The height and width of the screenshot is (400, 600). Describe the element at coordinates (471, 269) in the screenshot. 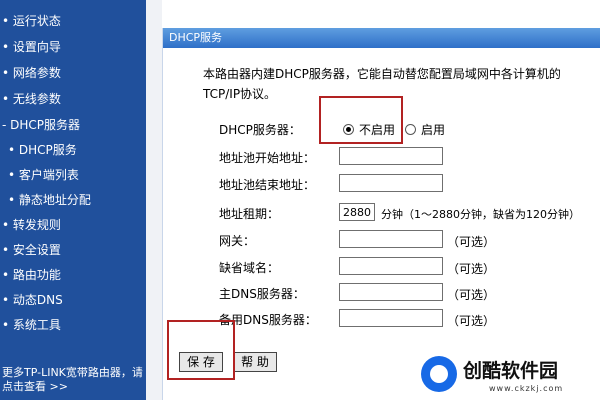

I see `domain-optional: （可选）` at that location.